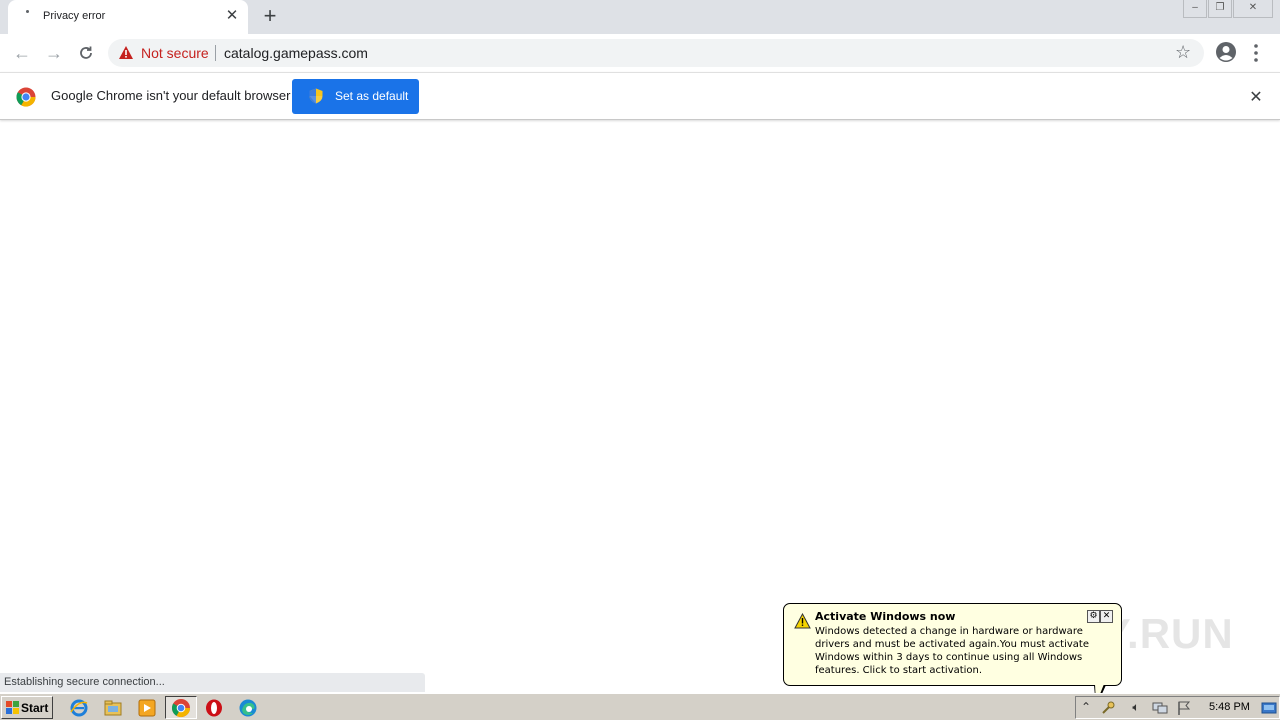 This screenshot has width=1280, height=720. Describe the element at coordinates (22, 53) in the screenshot. I see `back-button: ←` at that location.